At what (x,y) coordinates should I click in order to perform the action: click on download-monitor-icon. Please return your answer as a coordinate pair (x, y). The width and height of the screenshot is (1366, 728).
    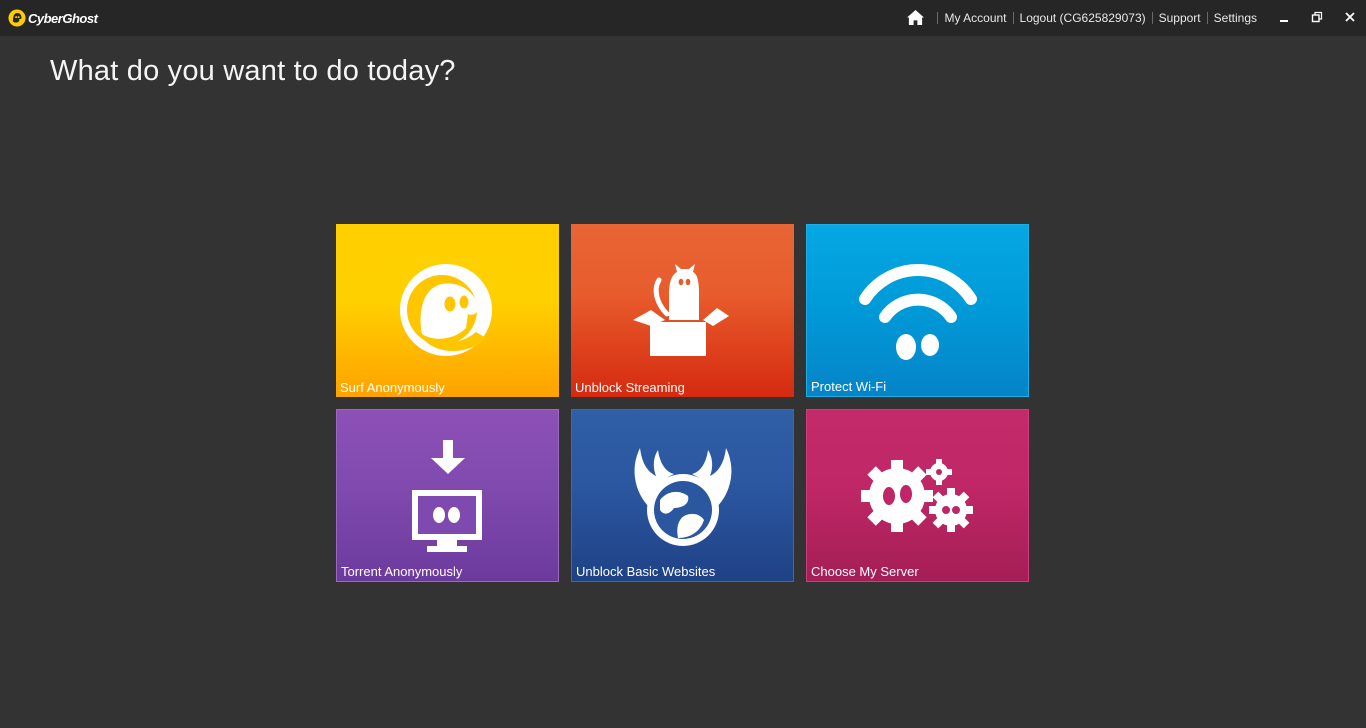
    Looking at the image, I should click on (447, 496).